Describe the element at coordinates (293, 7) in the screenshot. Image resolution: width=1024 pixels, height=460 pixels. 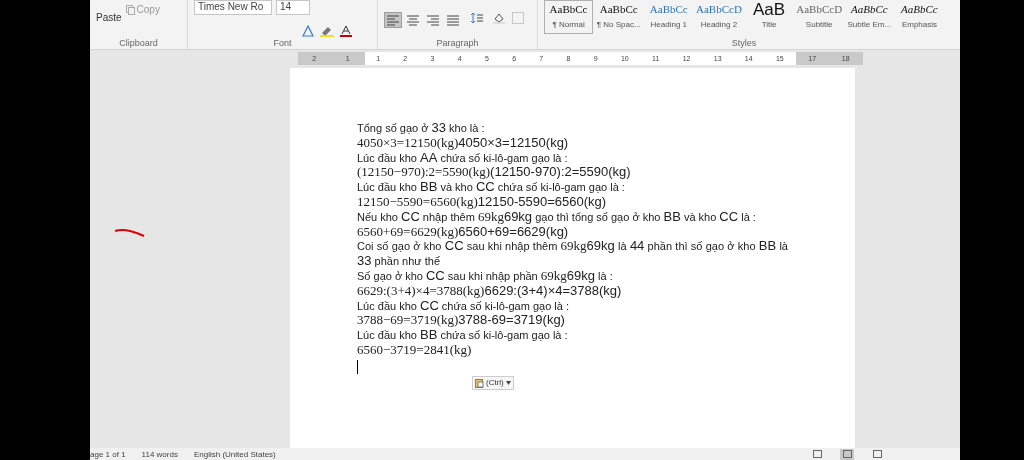
I see `font-size-field: 14` at that location.